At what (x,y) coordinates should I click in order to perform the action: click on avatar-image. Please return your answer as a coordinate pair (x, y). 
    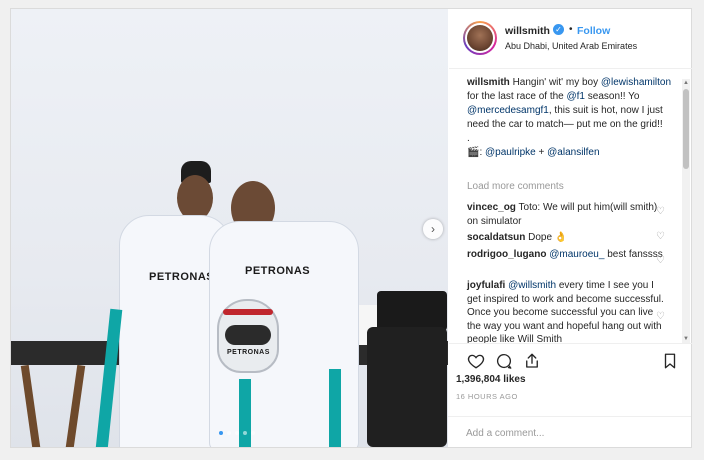
    Looking at the image, I should click on (480, 38).